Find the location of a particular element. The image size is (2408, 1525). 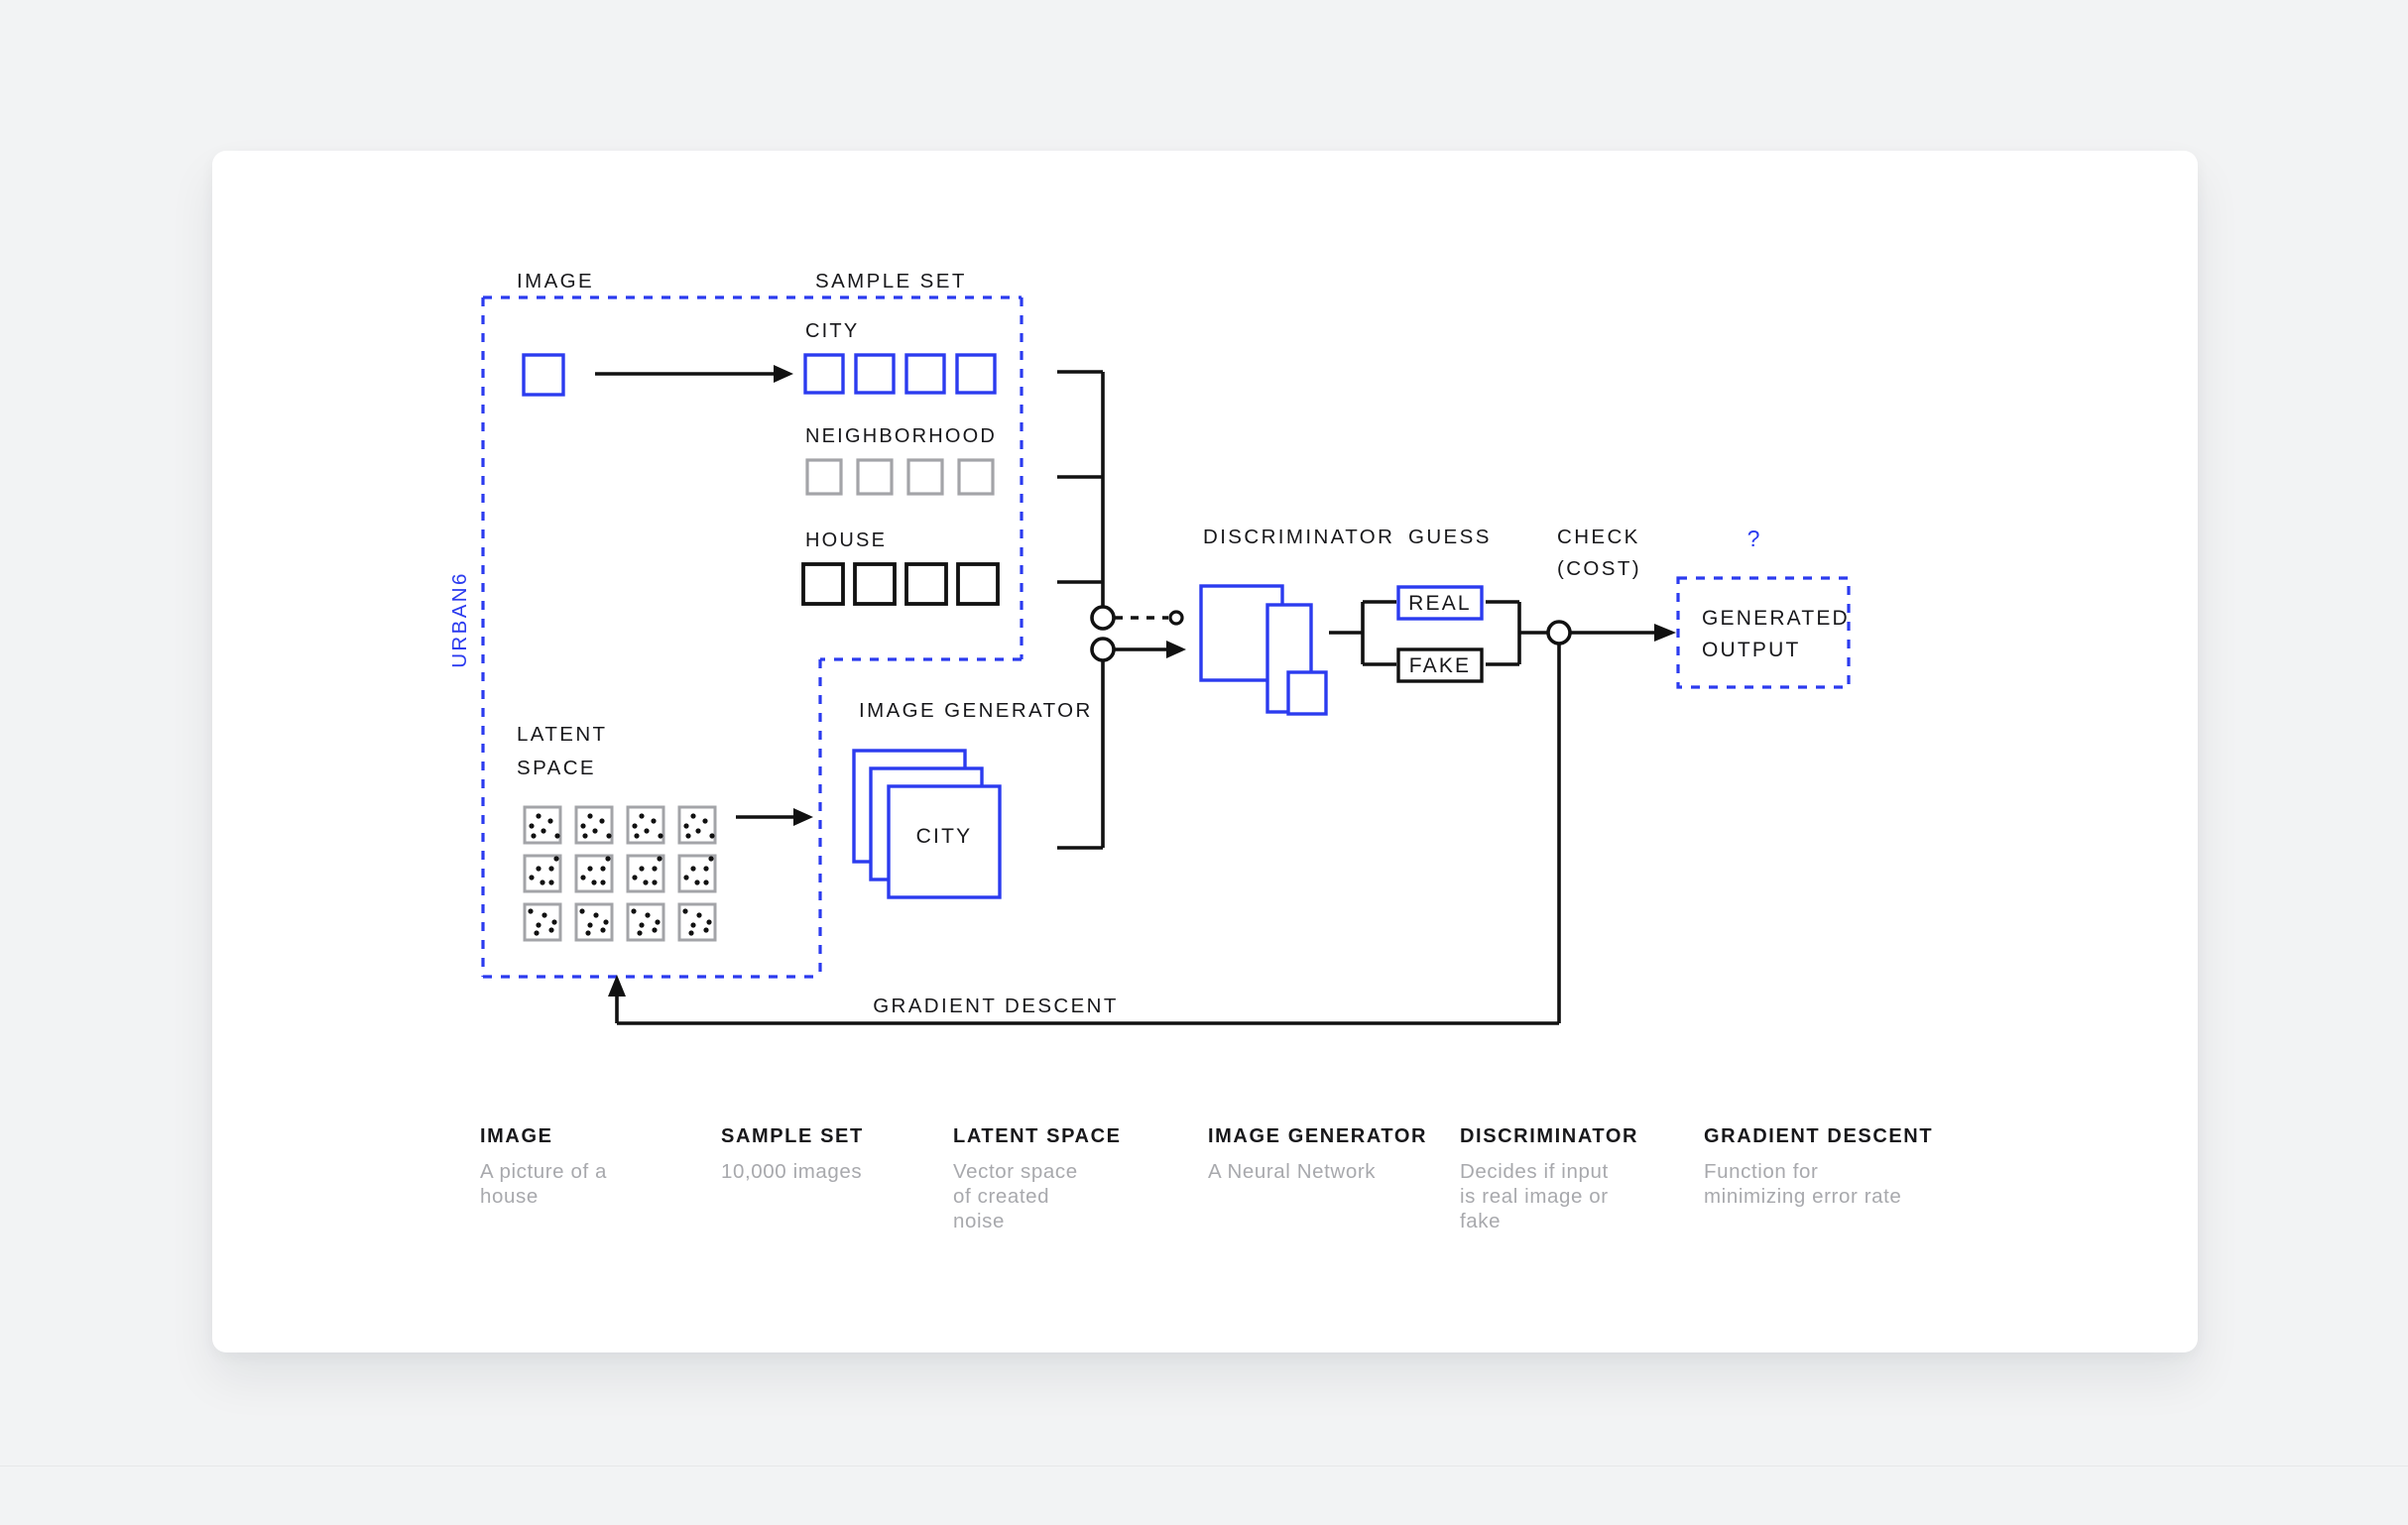

discriminator-to-guess-bracket is located at coordinates (1363, 633).